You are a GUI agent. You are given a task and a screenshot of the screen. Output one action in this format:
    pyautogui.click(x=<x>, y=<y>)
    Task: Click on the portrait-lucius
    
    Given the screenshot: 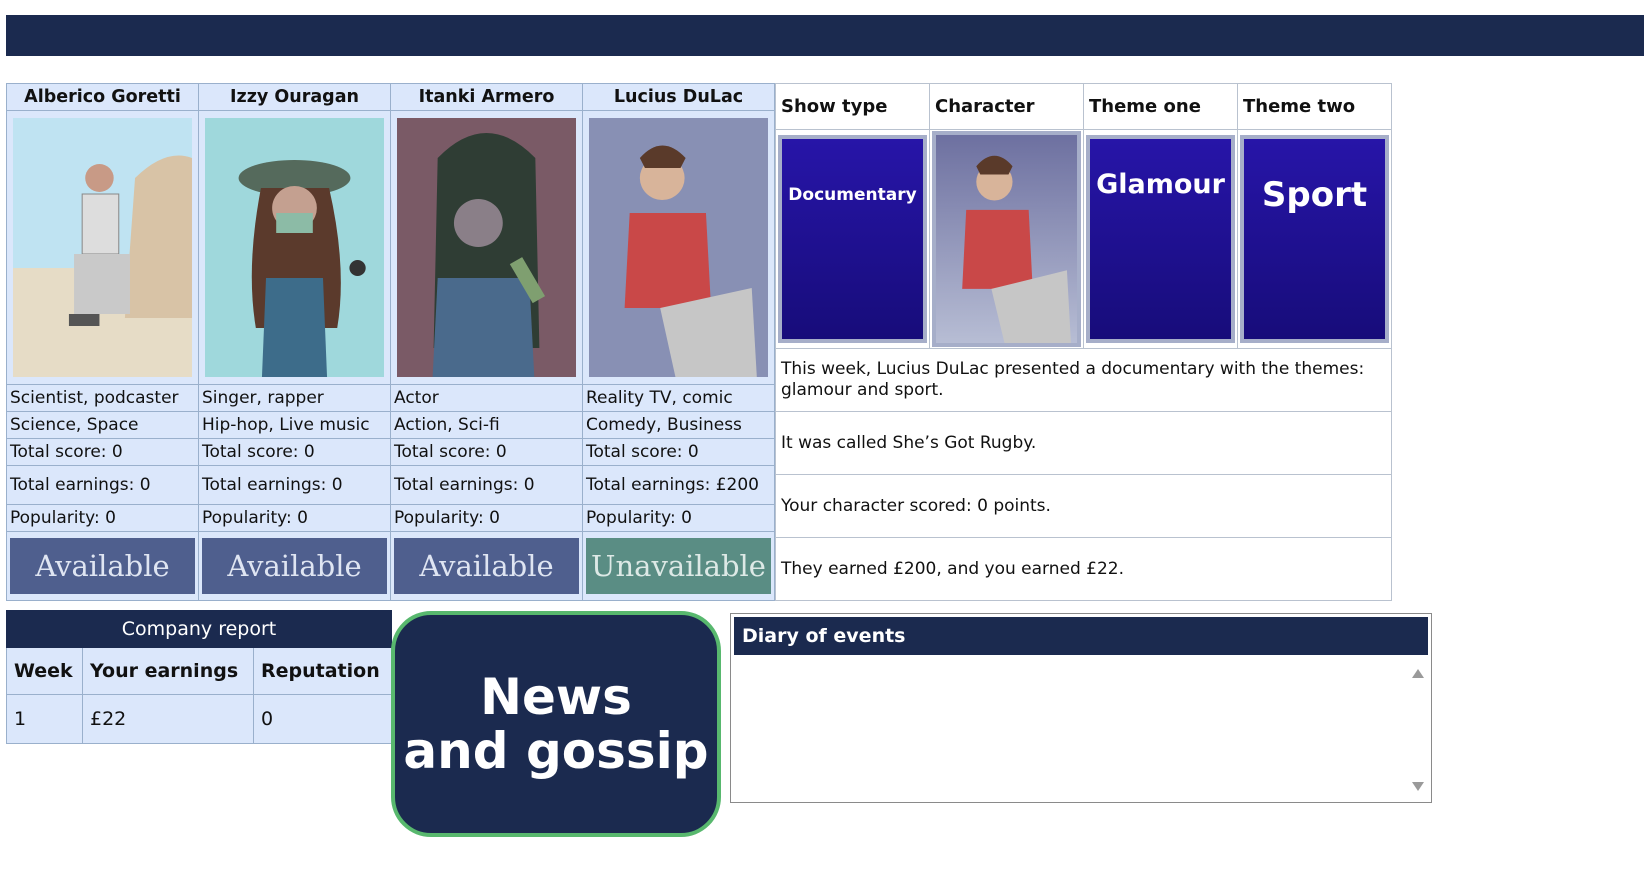 What is the action you would take?
    pyautogui.click(x=678, y=247)
    